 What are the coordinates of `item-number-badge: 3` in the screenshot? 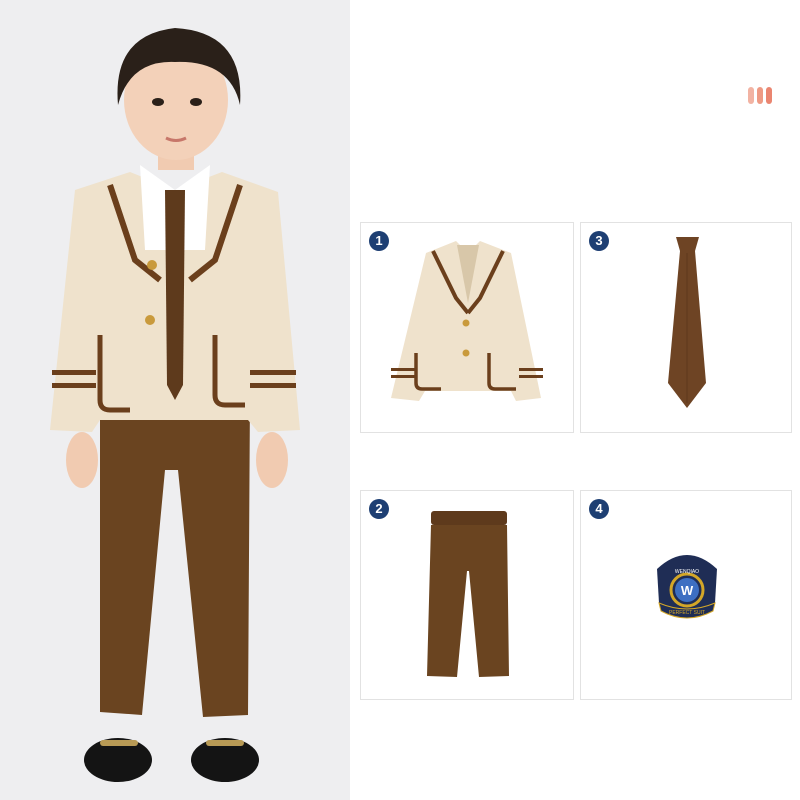 It's located at (599, 241).